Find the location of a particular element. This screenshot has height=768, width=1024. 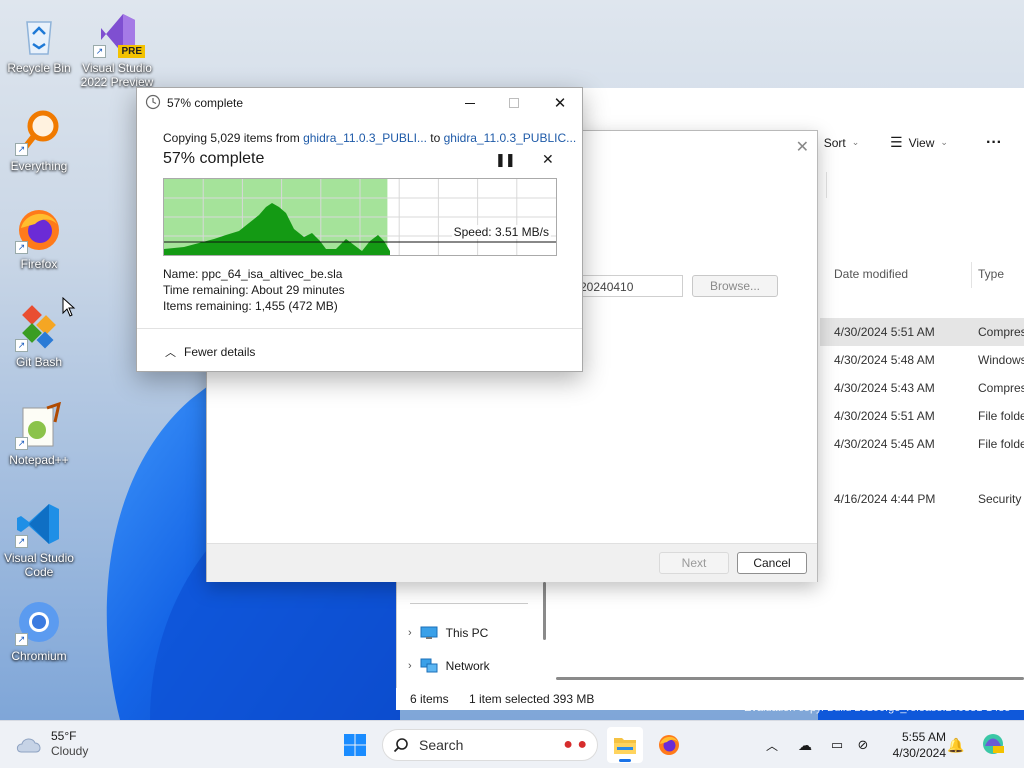

taskbar-file-explorer is located at coordinates (625, 745).